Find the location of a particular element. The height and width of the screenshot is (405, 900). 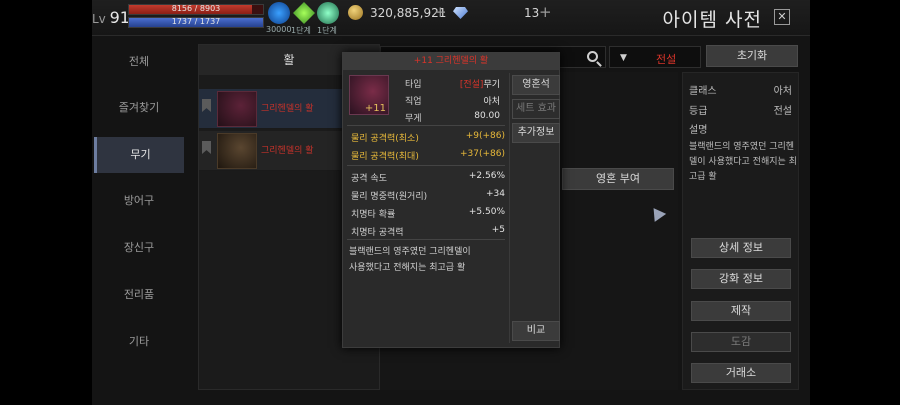

level-label: Lv is located at coordinates (99, 19).